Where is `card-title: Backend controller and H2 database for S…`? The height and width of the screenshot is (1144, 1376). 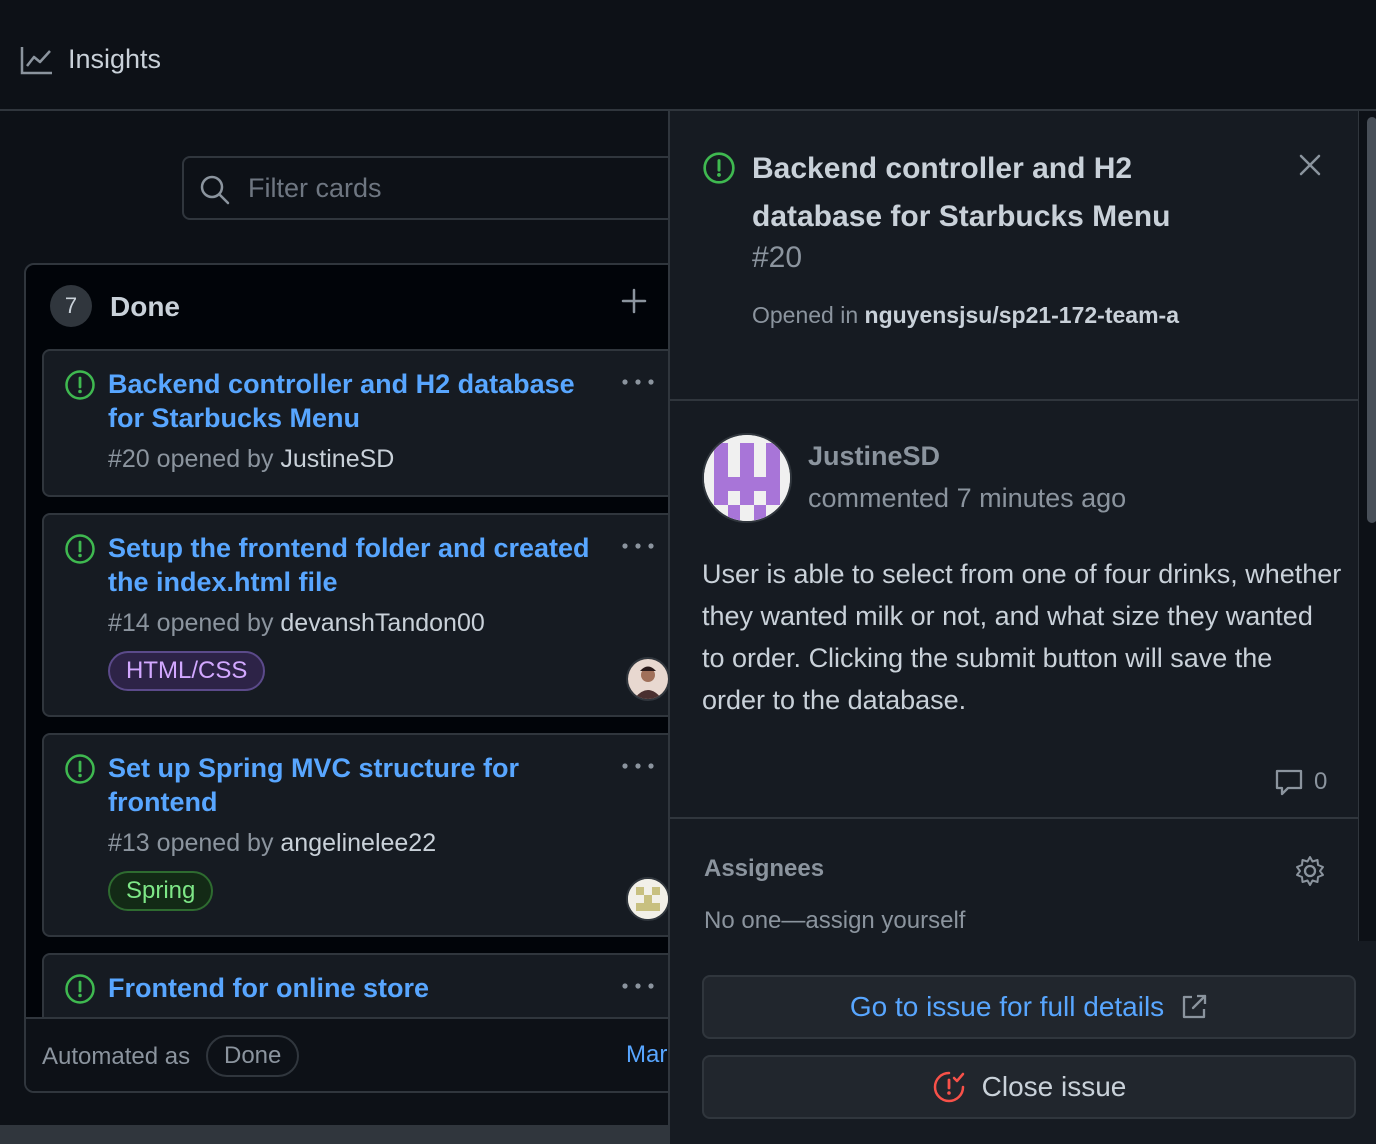 card-title: Backend controller and H2 database for S… is located at coordinates (358, 401).